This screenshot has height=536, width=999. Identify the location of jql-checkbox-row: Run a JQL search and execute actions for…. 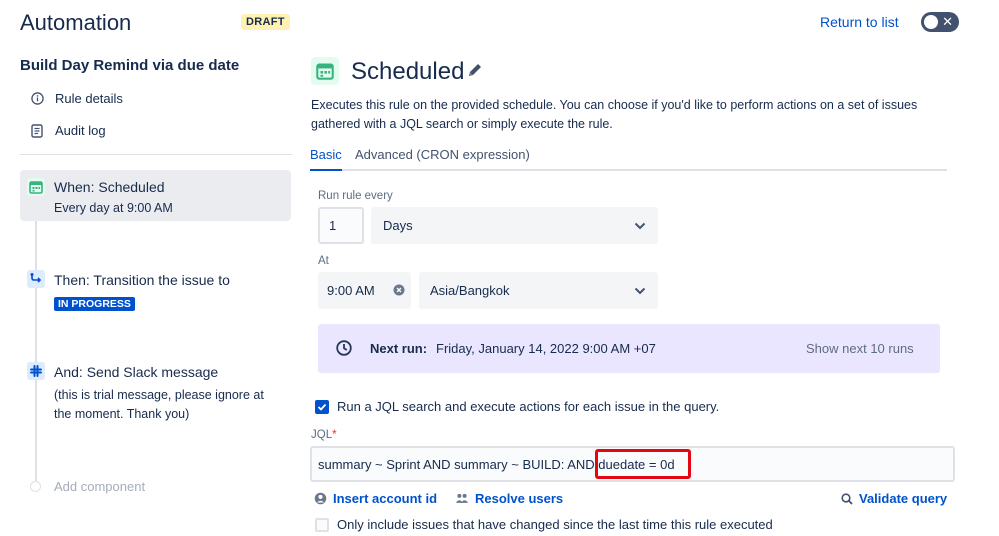
(517, 406).